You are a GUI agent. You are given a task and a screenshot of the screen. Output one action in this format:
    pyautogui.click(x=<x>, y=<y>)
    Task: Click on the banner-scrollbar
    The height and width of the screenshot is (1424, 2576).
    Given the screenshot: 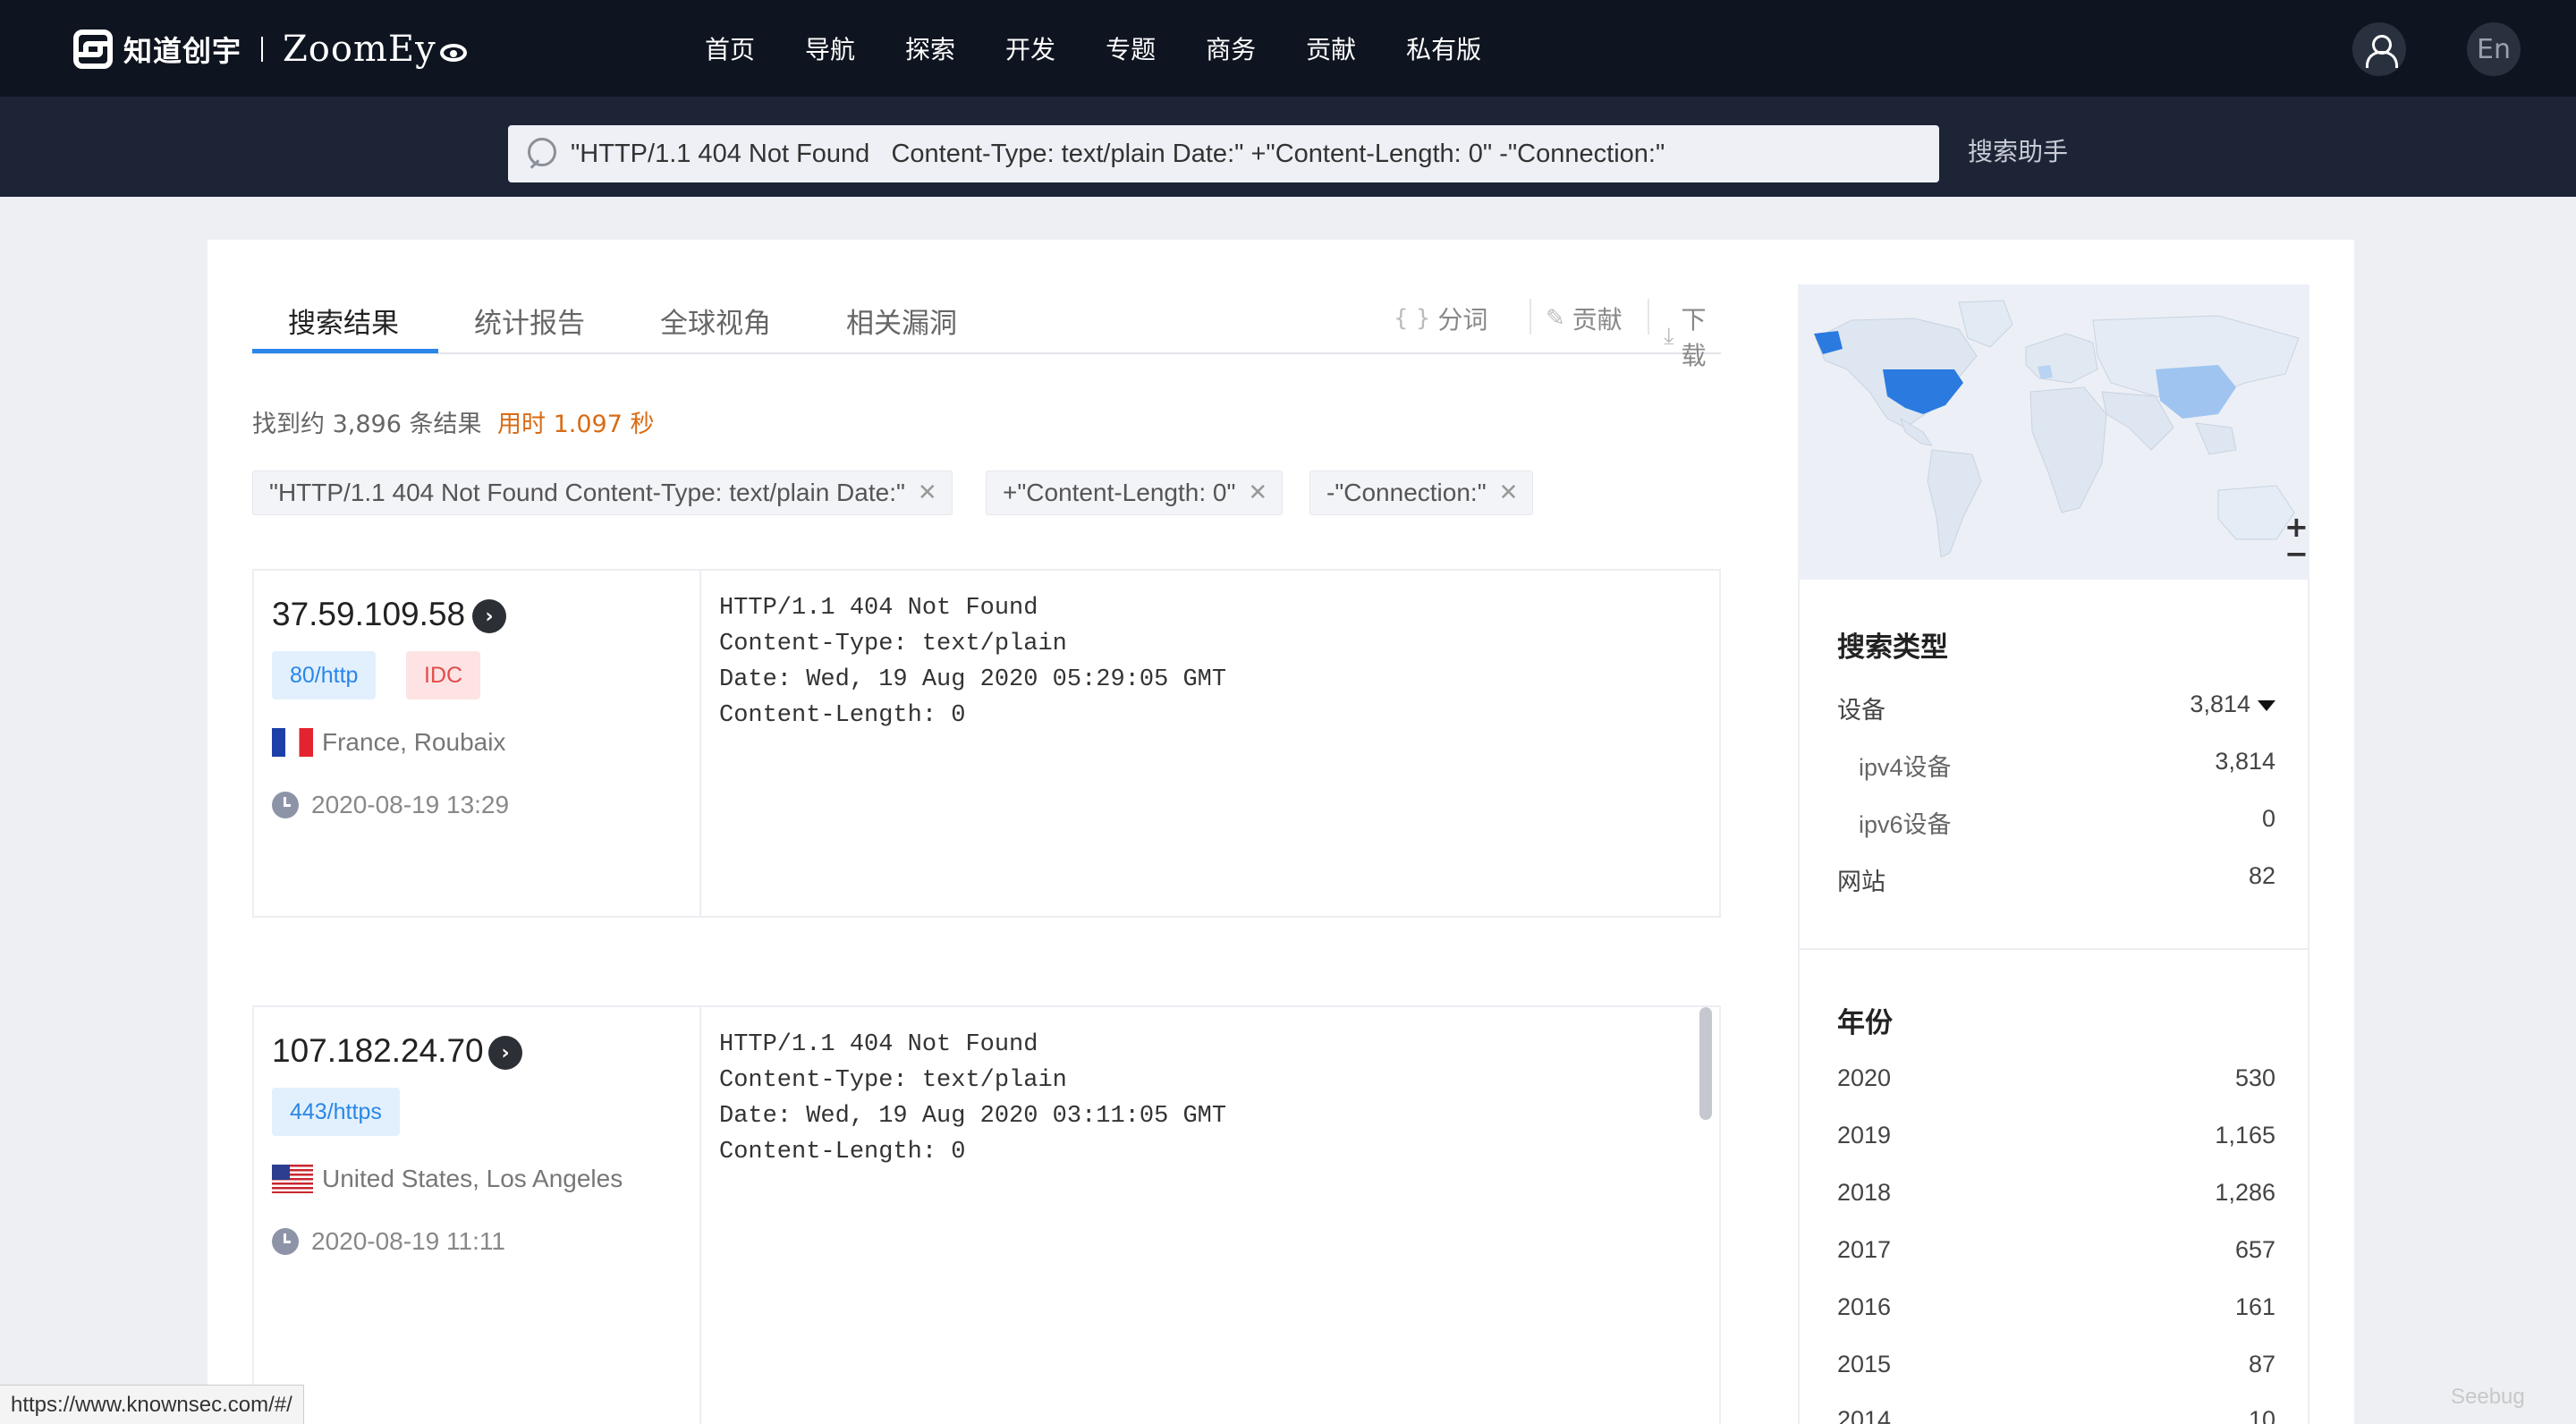 What is the action you would take?
    pyautogui.click(x=1705, y=1063)
    